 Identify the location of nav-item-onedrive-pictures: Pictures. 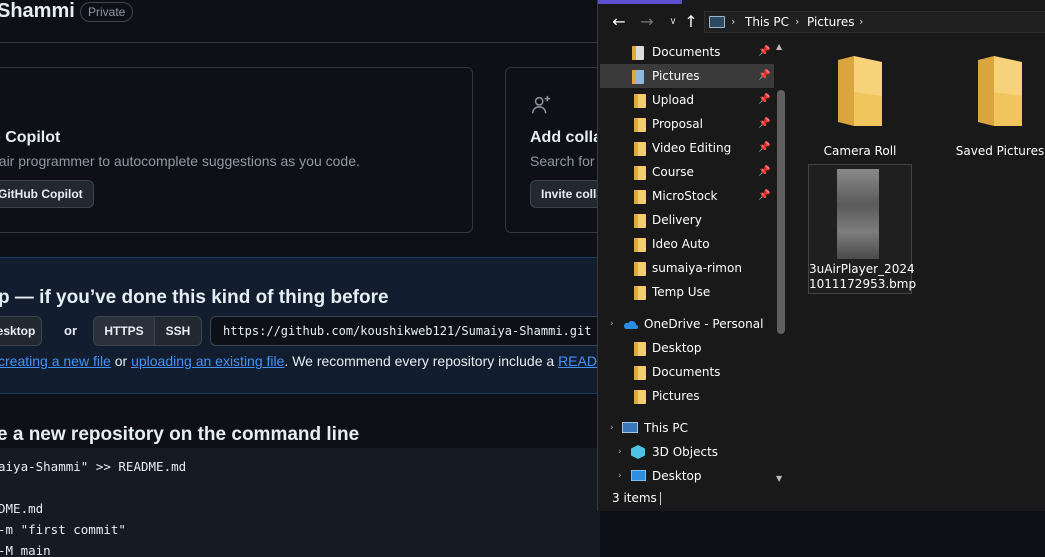
(686, 396).